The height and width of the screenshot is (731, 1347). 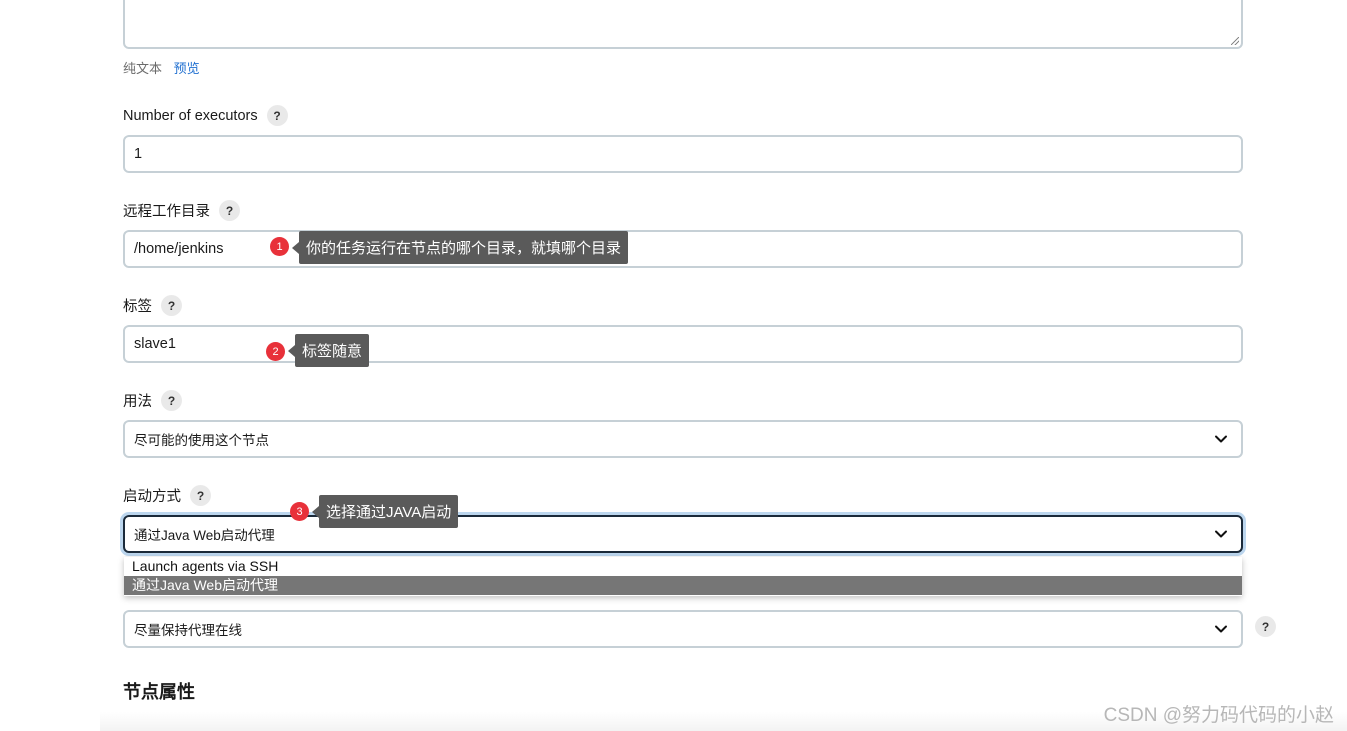 What do you see at coordinates (190, 115) in the screenshot?
I see `executors-label: Number of executors` at bounding box center [190, 115].